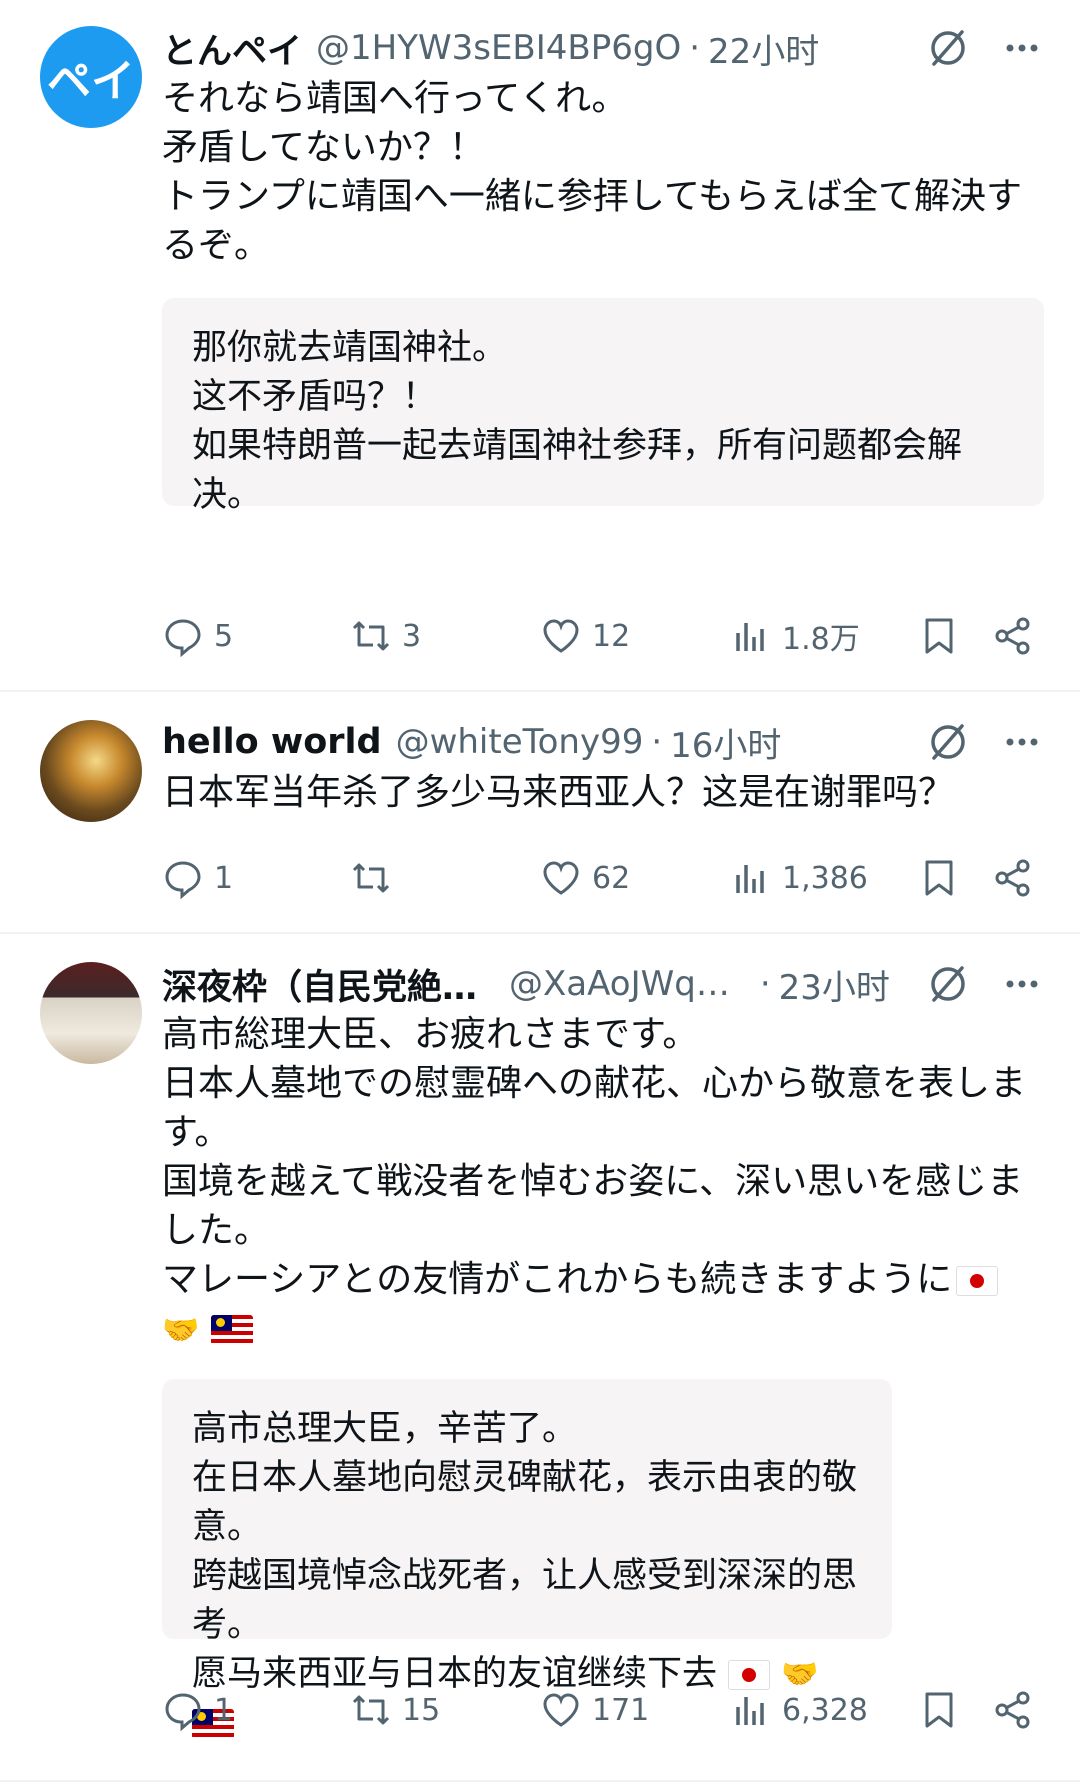 The width and height of the screenshot is (1080, 1782). I want to click on timestamp: 16小时, so click(725, 742).